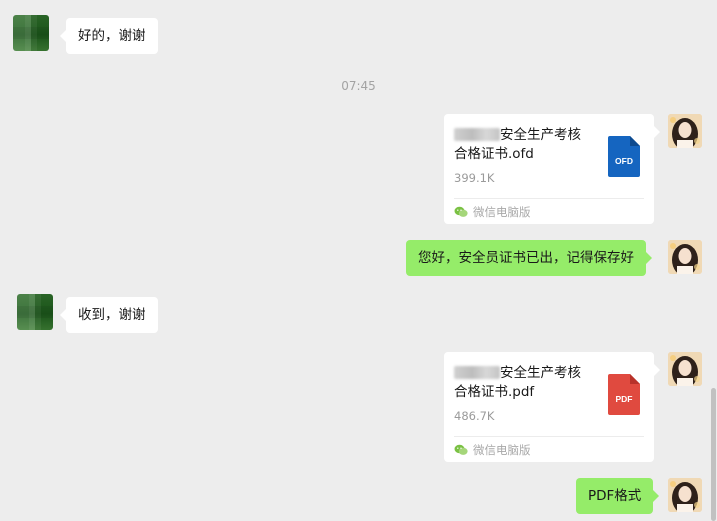  What do you see at coordinates (517, 382) in the screenshot?
I see `file-name: 安全生产考核 合格证书.pdf` at bounding box center [517, 382].